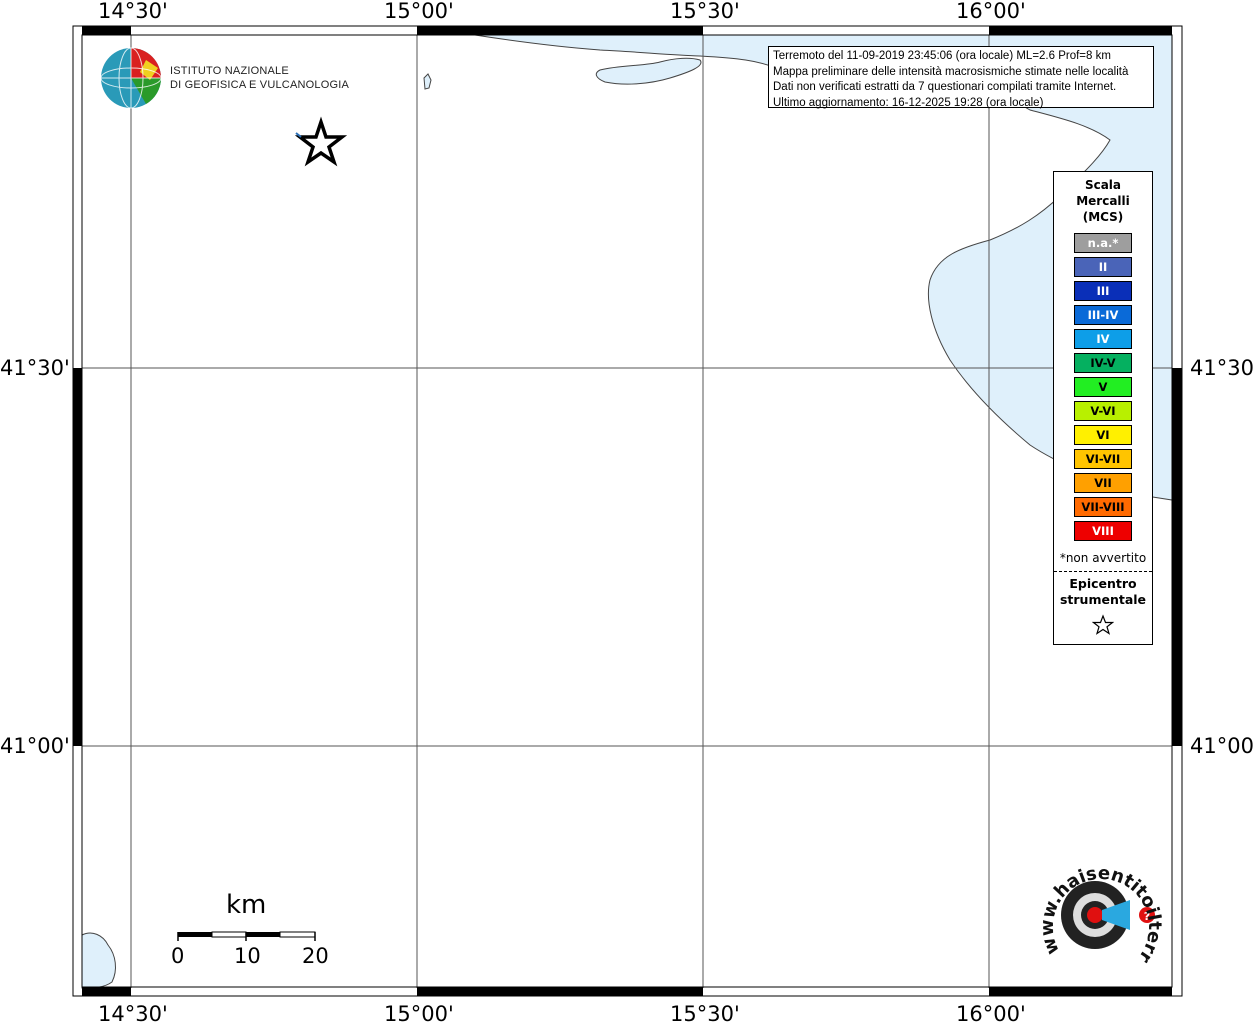 This screenshot has width=1255, height=1026. I want to click on lon-label-bottom-1500: 15°00', so click(419, 1014).